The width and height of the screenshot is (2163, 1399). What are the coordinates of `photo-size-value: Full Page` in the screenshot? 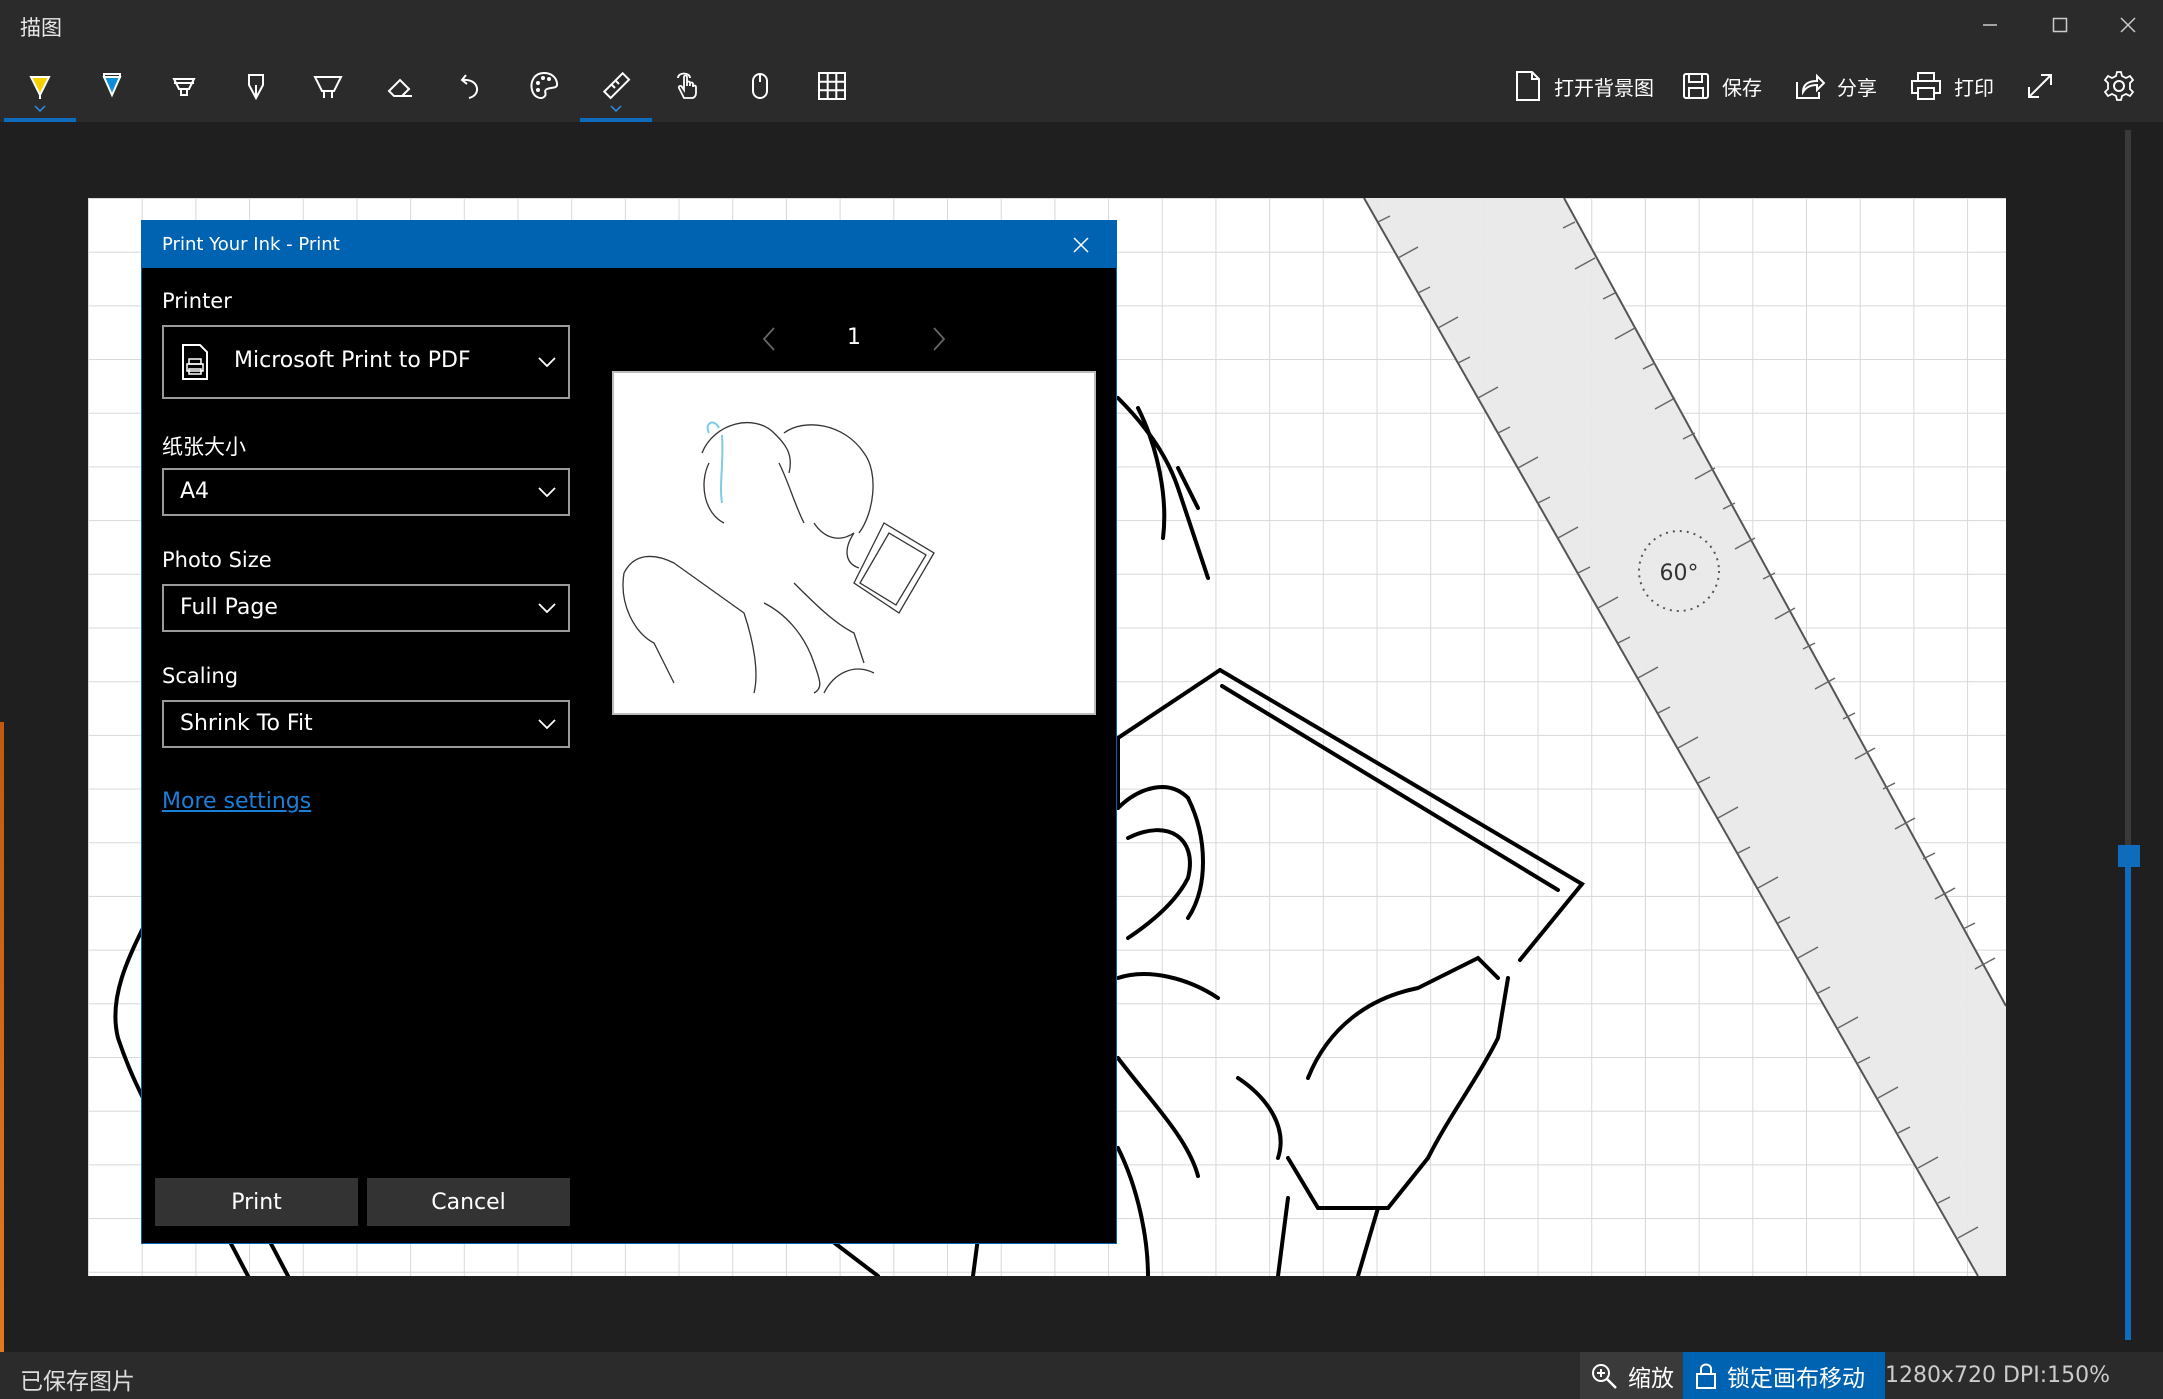 It's located at (229, 607).